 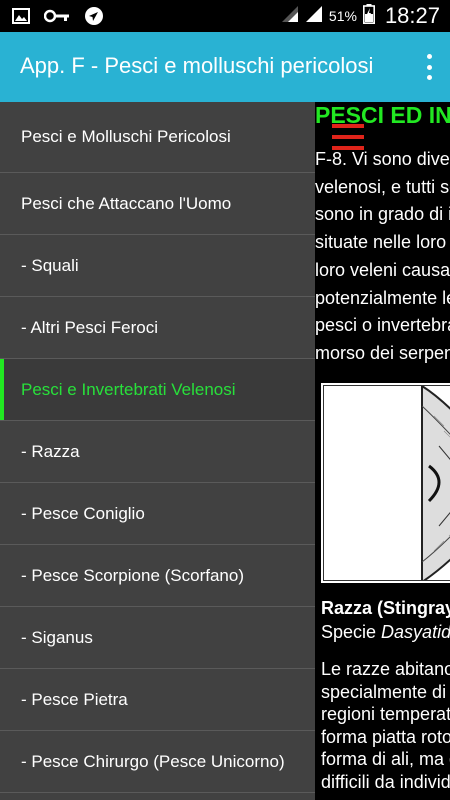 What do you see at coordinates (153, 761) in the screenshot?
I see `drawer-item-label: - Pesce Chirurgo (Pesce Unicorno)` at bounding box center [153, 761].